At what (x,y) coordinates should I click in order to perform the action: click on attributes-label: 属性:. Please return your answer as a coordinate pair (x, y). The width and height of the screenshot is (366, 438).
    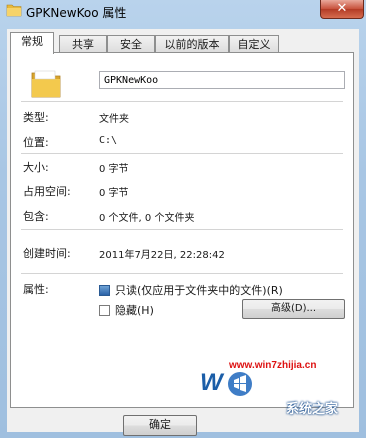
    Looking at the image, I should click on (36, 289).